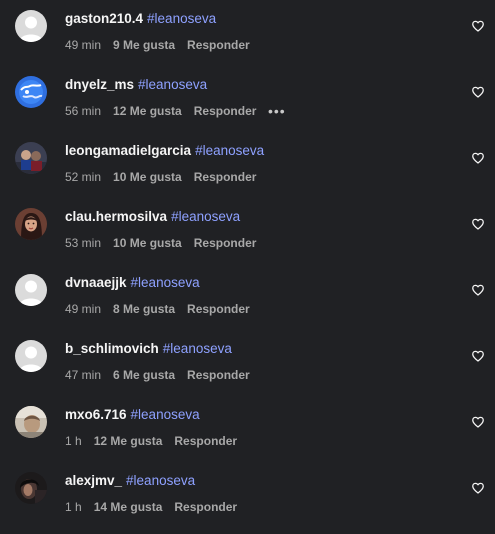 The height and width of the screenshot is (534, 495). I want to click on comment-meta: 49 min 8 Me gusta Responder, so click(157, 309).